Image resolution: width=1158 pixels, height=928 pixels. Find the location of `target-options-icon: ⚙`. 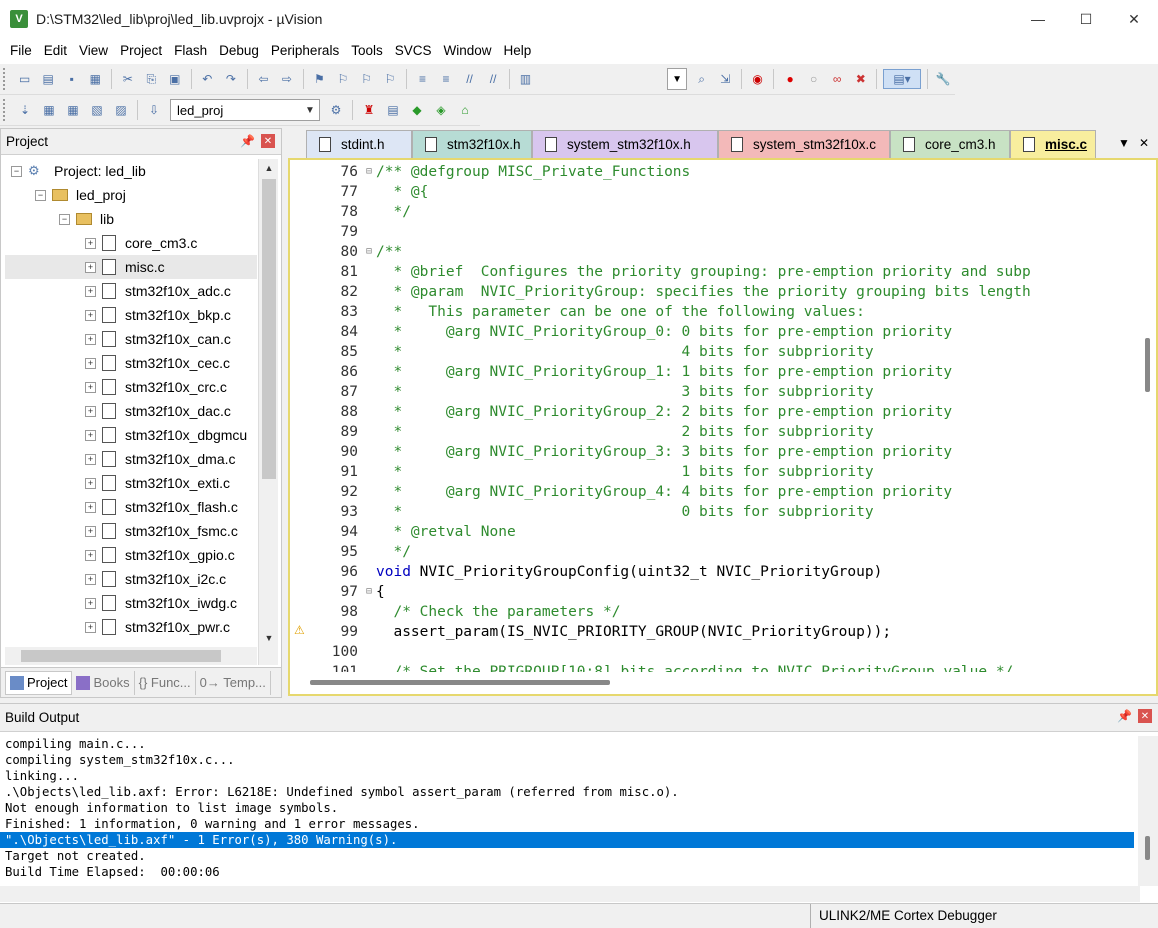

target-options-icon: ⚙ is located at coordinates (336, 110).